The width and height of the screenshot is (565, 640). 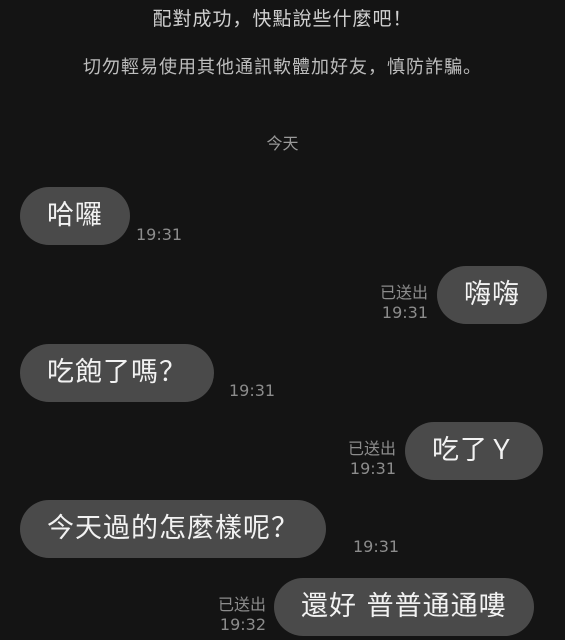 I want to click on safety-warning: 切勿輕易使用其他通訊軟體加好友，慎防詐騙。, so click(x=282, y=67).